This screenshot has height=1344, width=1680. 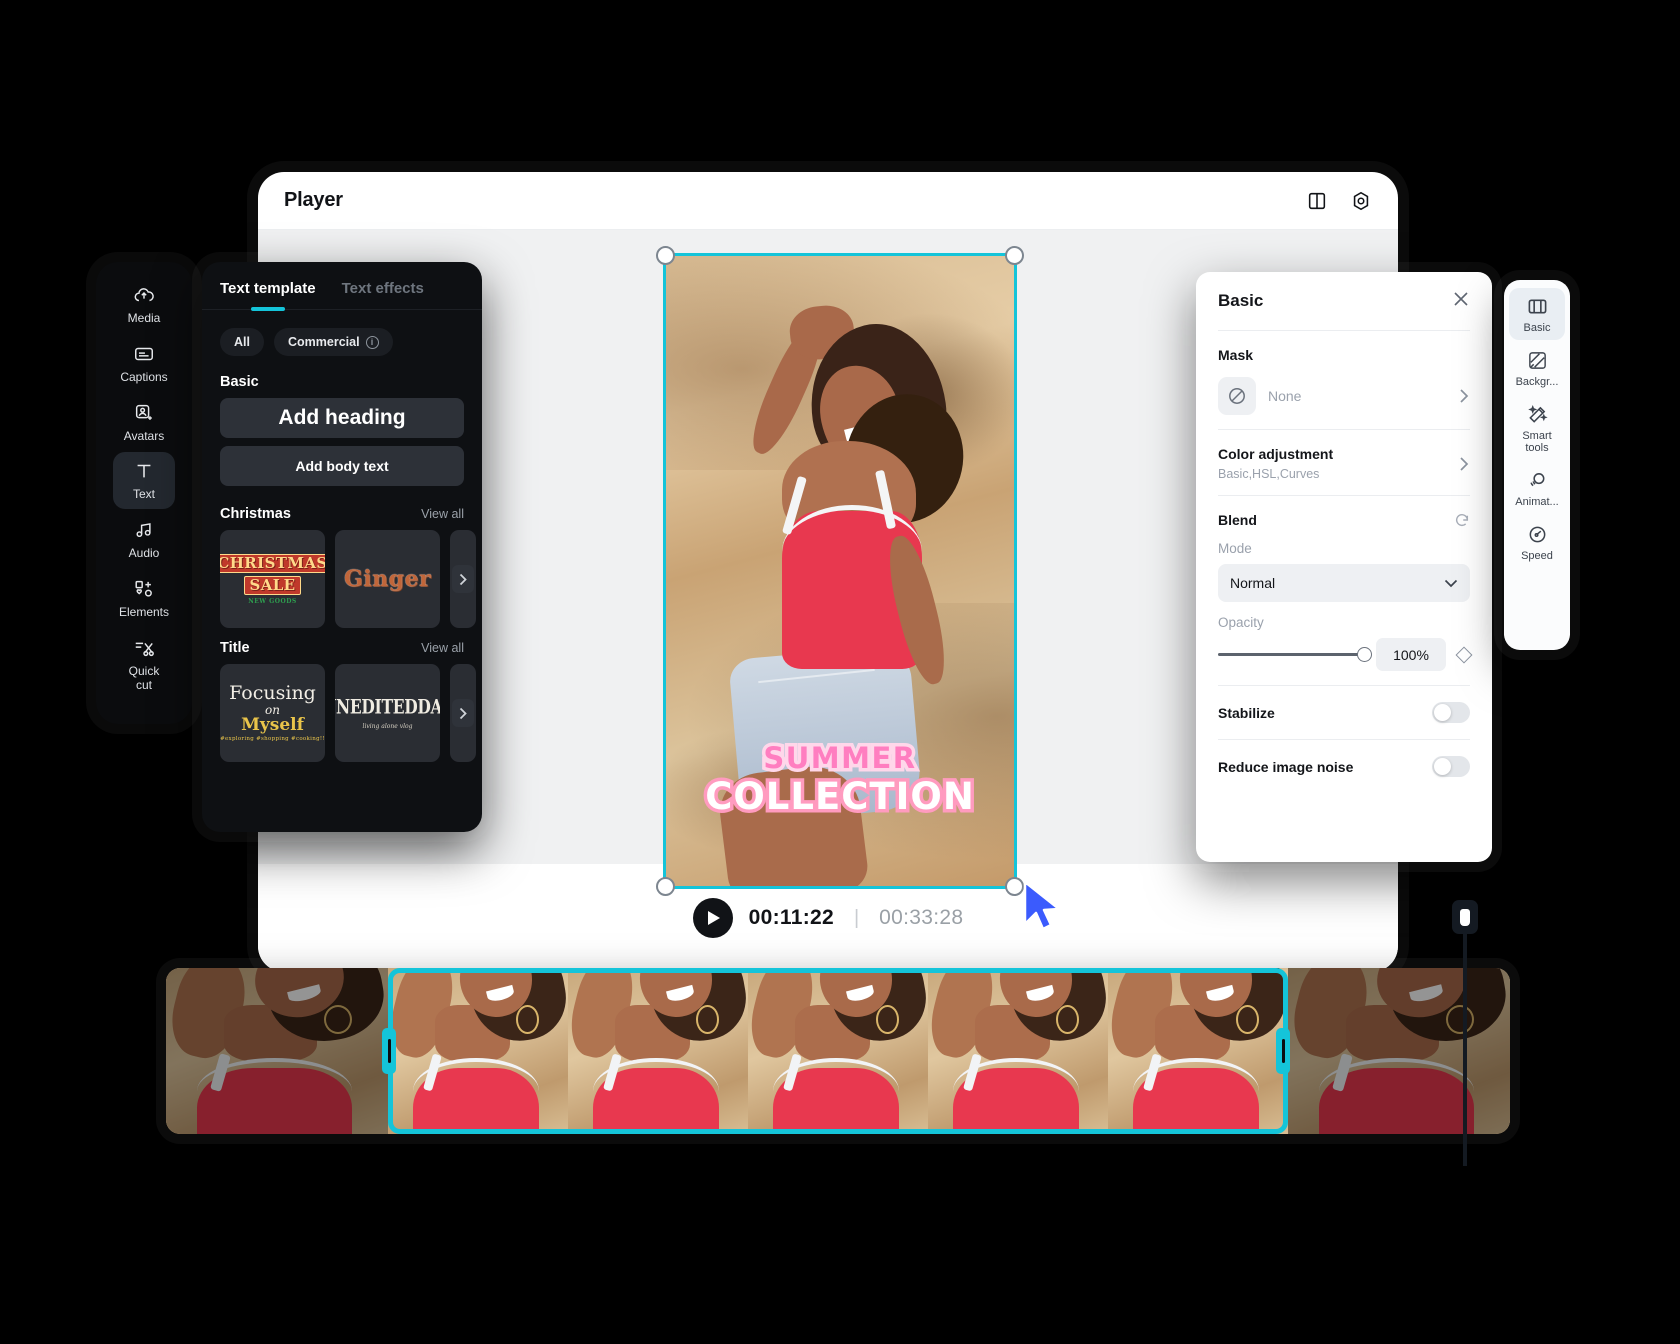 I want to click on blend-mode-select: Normal, so click(x=1344, y=583).